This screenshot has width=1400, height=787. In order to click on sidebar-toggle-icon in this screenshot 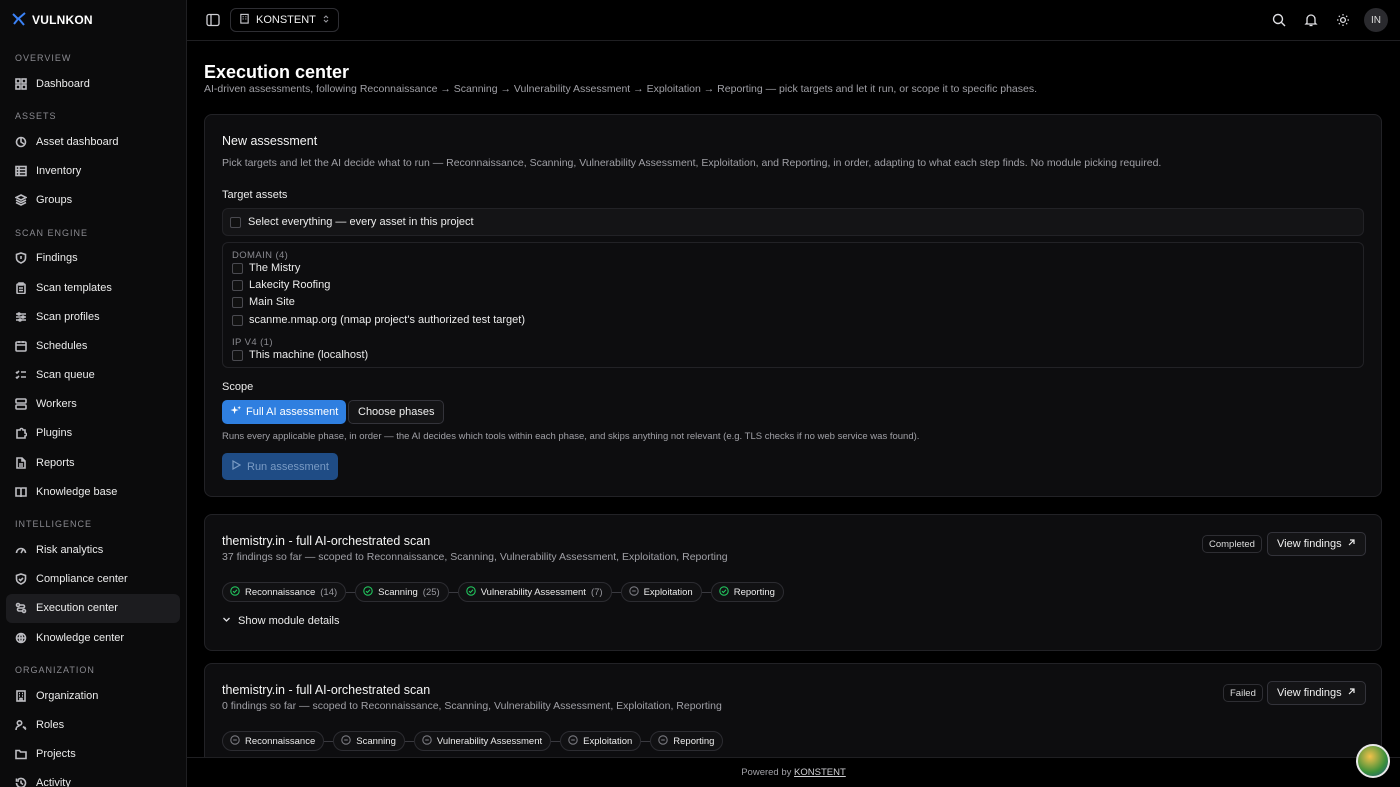, I will do `click(213, 20)`.